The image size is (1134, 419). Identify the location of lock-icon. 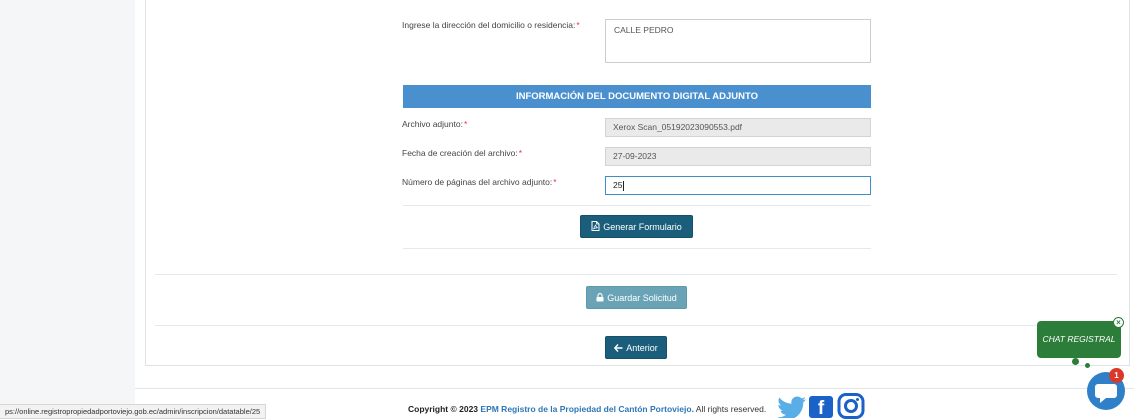
(600, 299).